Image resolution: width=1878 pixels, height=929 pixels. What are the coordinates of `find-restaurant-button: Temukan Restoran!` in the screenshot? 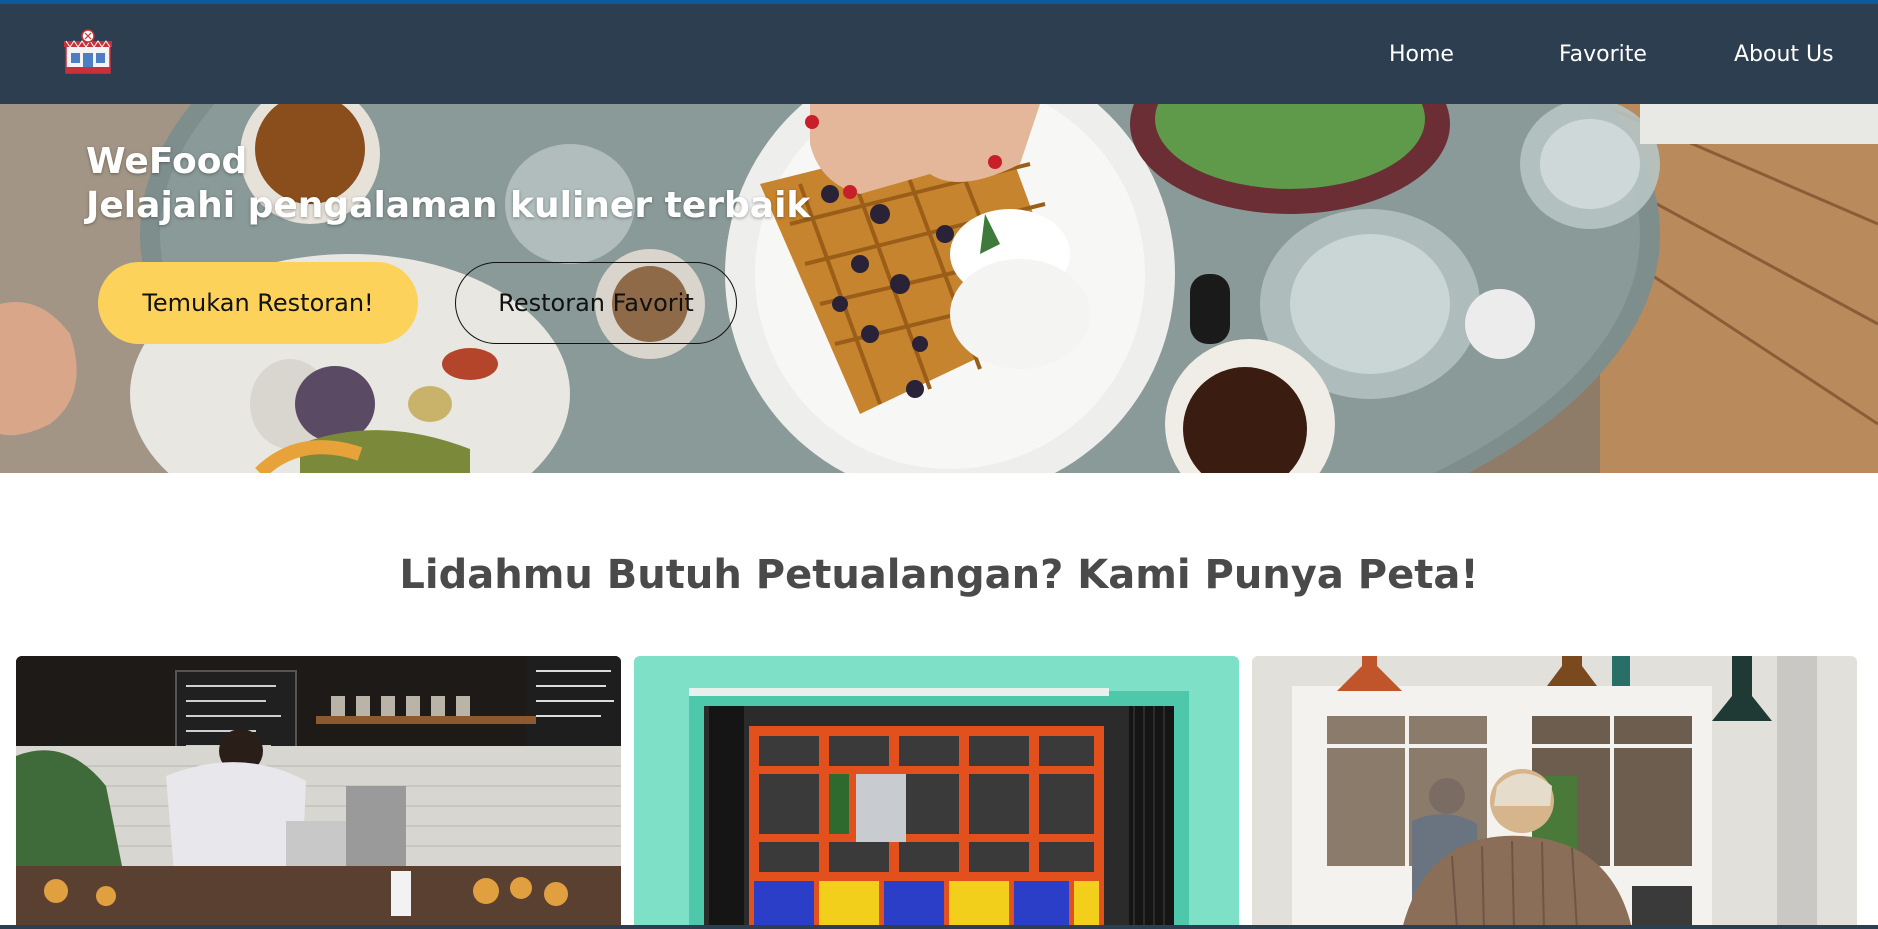 It's located at (258, 303).